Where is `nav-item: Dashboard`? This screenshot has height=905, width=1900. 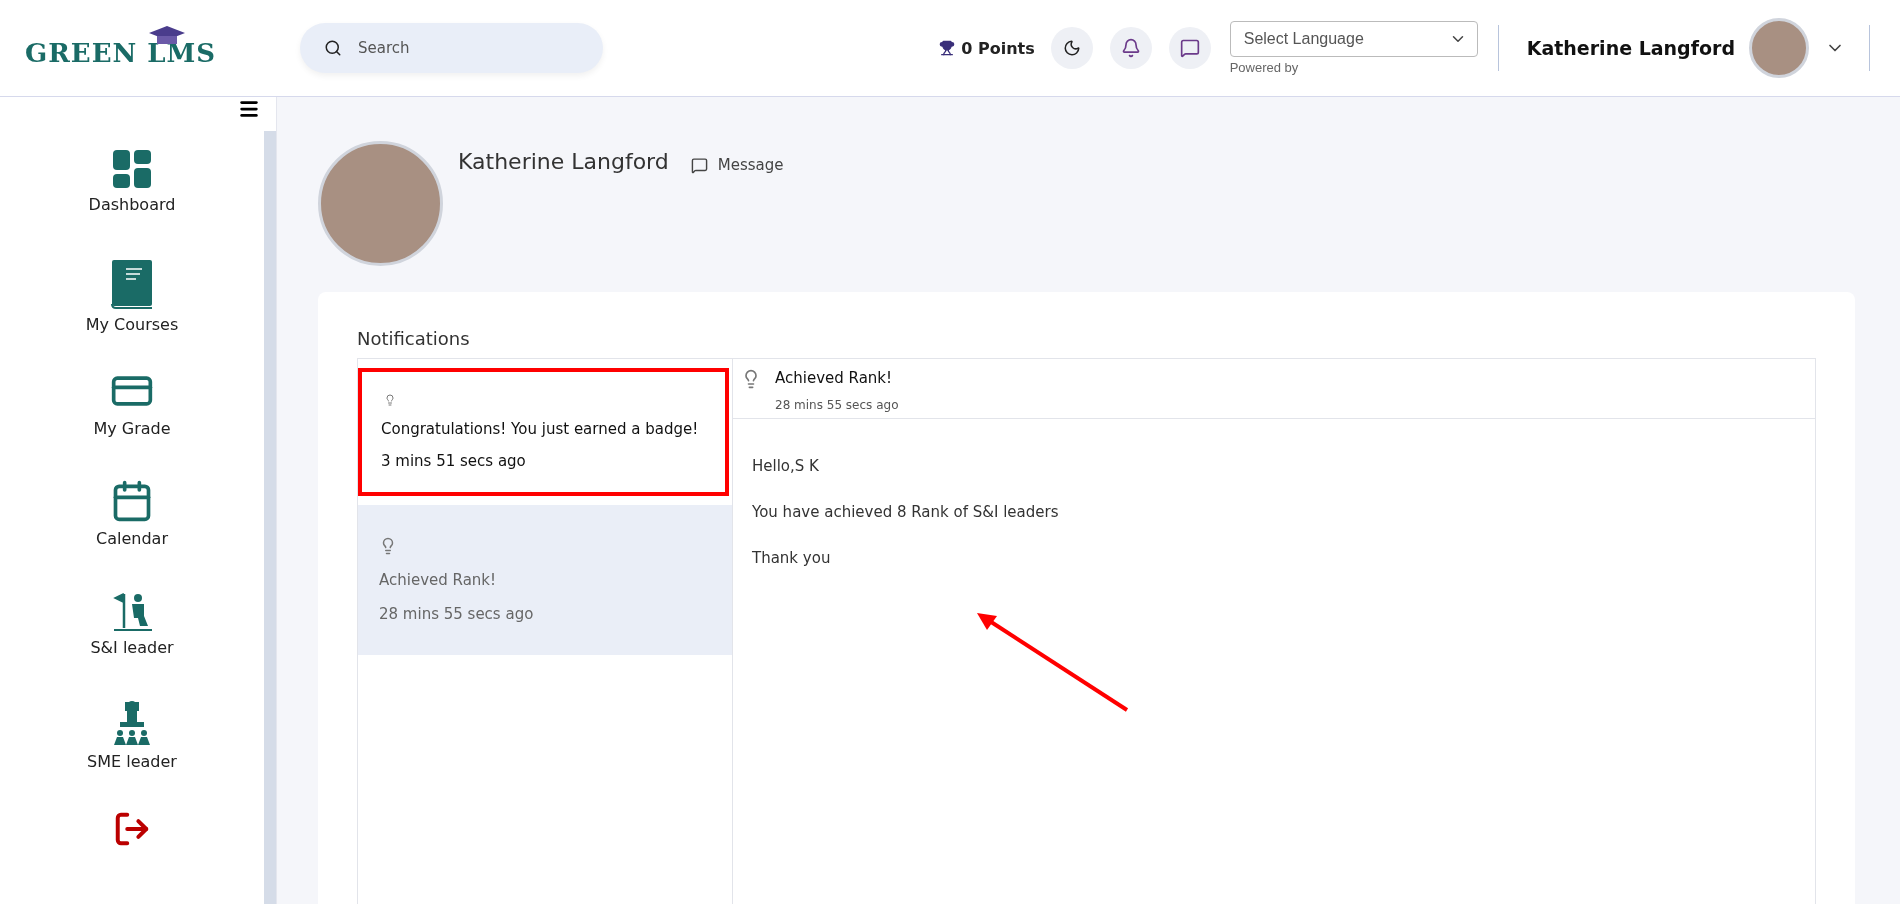
nav-item: Dashboard is located at coordinates (132, 188).